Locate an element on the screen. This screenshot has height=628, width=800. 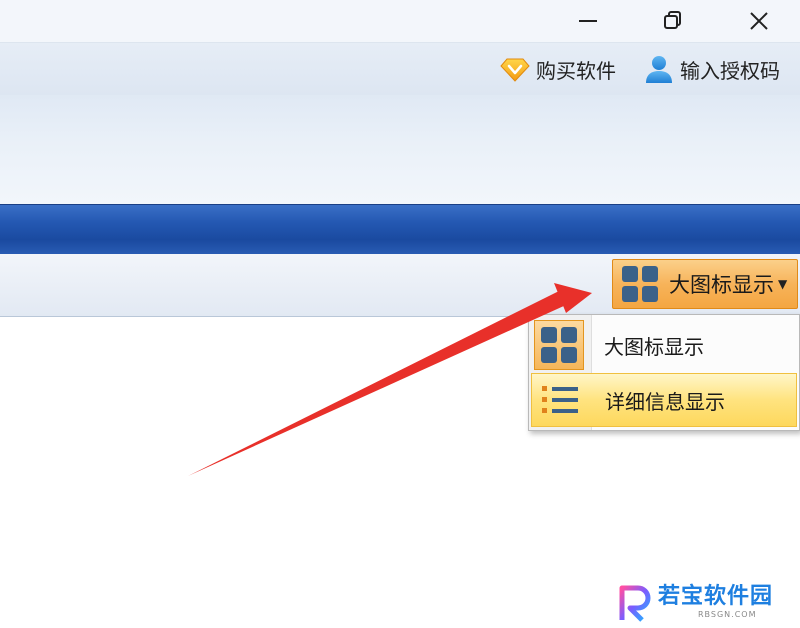
close-icon is located at coordinates (759, 21).